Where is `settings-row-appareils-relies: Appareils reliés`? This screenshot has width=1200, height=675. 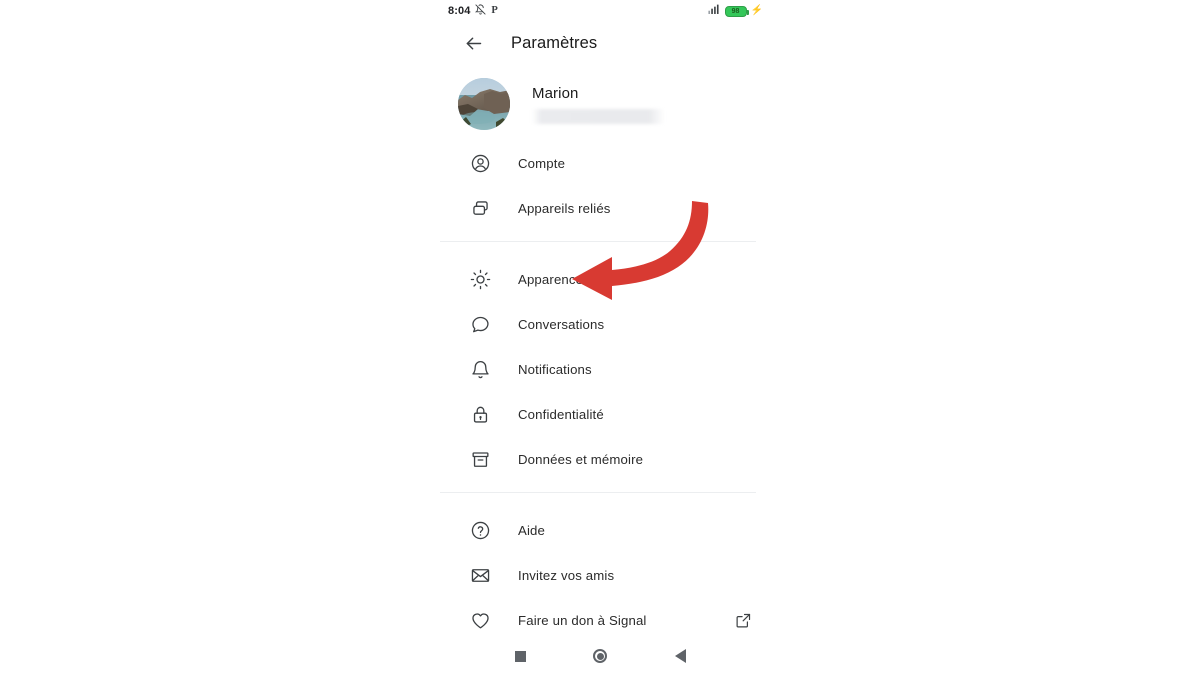 settings-row-appareils-relies: Appareils reliés is located at coordinates (600, 208).